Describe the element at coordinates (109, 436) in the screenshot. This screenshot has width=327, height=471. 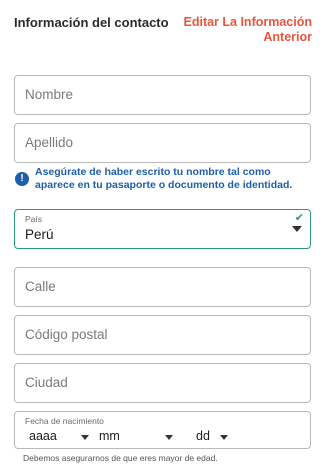
I see `month-value: mm` at that location.